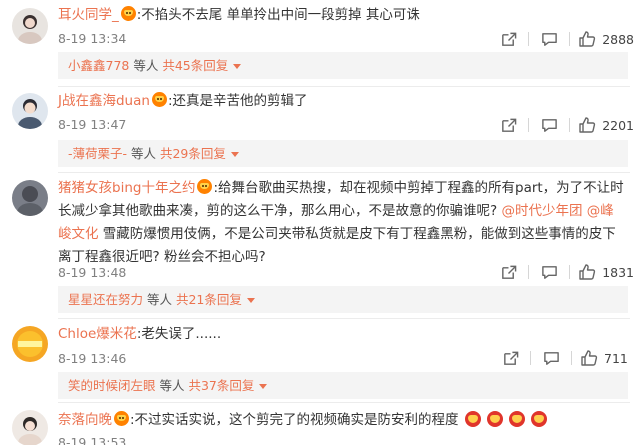  I want to click on reply-username: -薄荷栗子-, so click(97, 153).